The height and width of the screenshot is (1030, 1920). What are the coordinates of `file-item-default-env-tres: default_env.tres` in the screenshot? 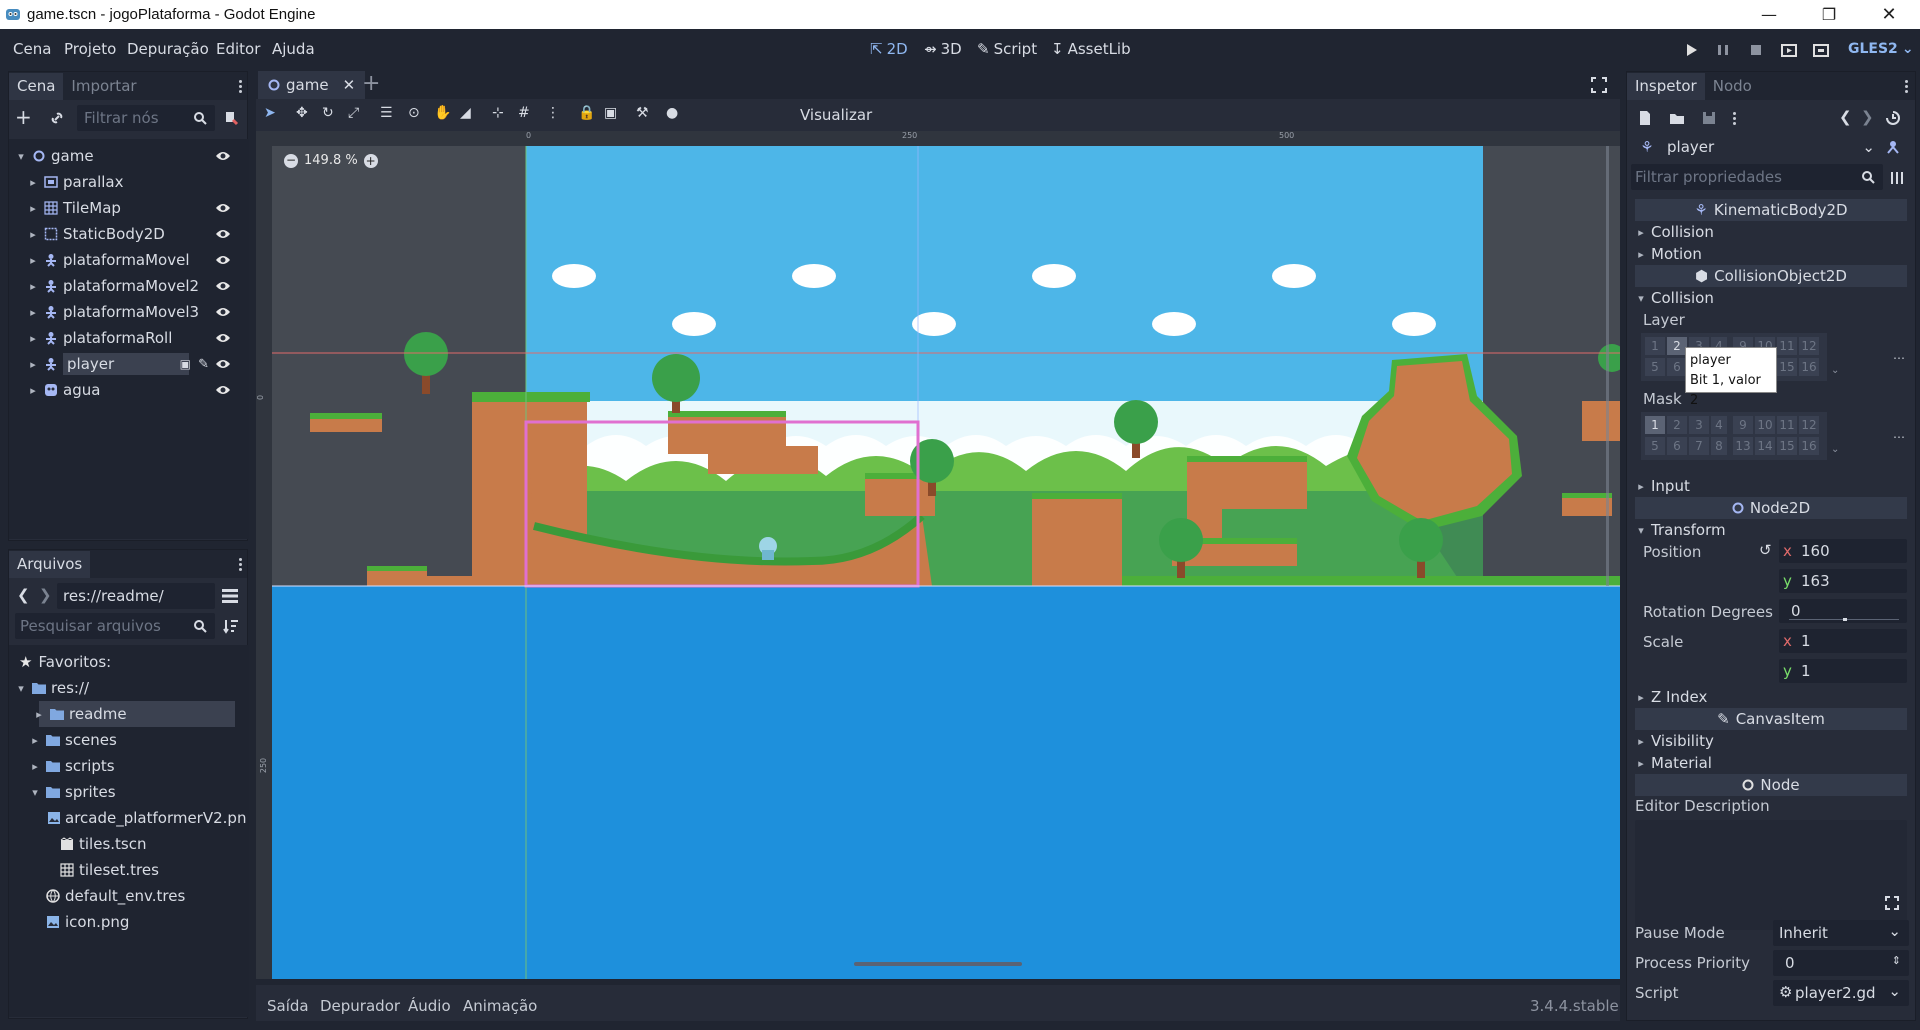 It's located at (127, 896).